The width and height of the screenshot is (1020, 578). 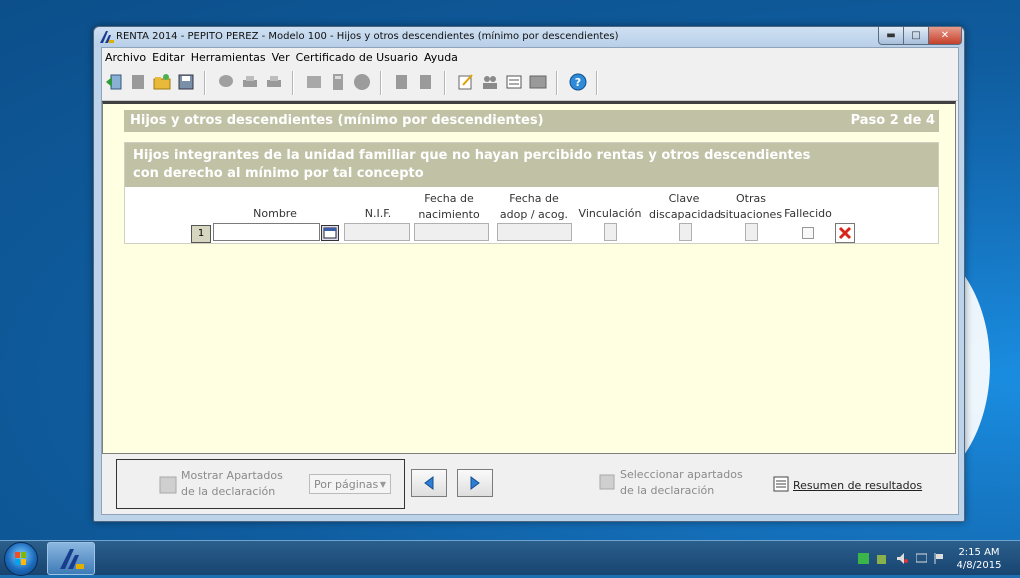 What do you see at coordinates (226, 82) in the screenshot?
I see `chat-icon` at bounding box center [226, 82].